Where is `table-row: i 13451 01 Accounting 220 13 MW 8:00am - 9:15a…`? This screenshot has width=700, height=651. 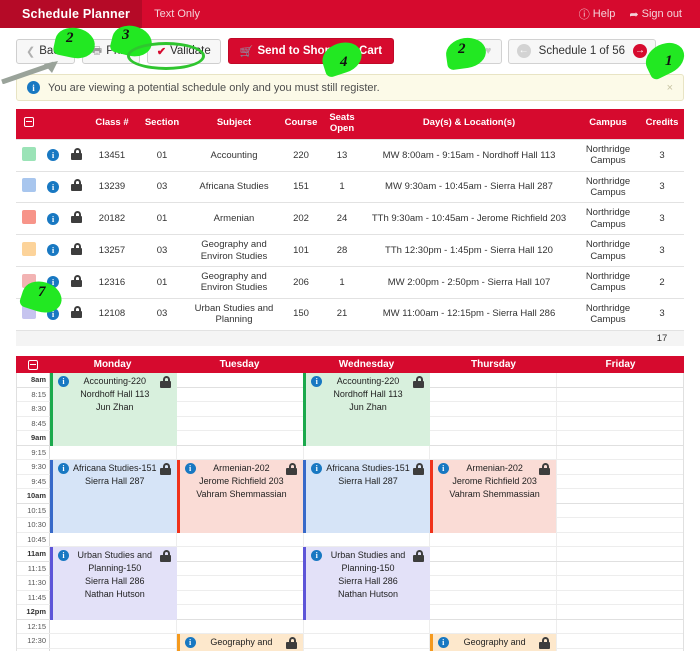
table-row: i 13451 01 Accounting 220 13 MW 8:00am - 9:15a… is located at coordinates (350, 155).